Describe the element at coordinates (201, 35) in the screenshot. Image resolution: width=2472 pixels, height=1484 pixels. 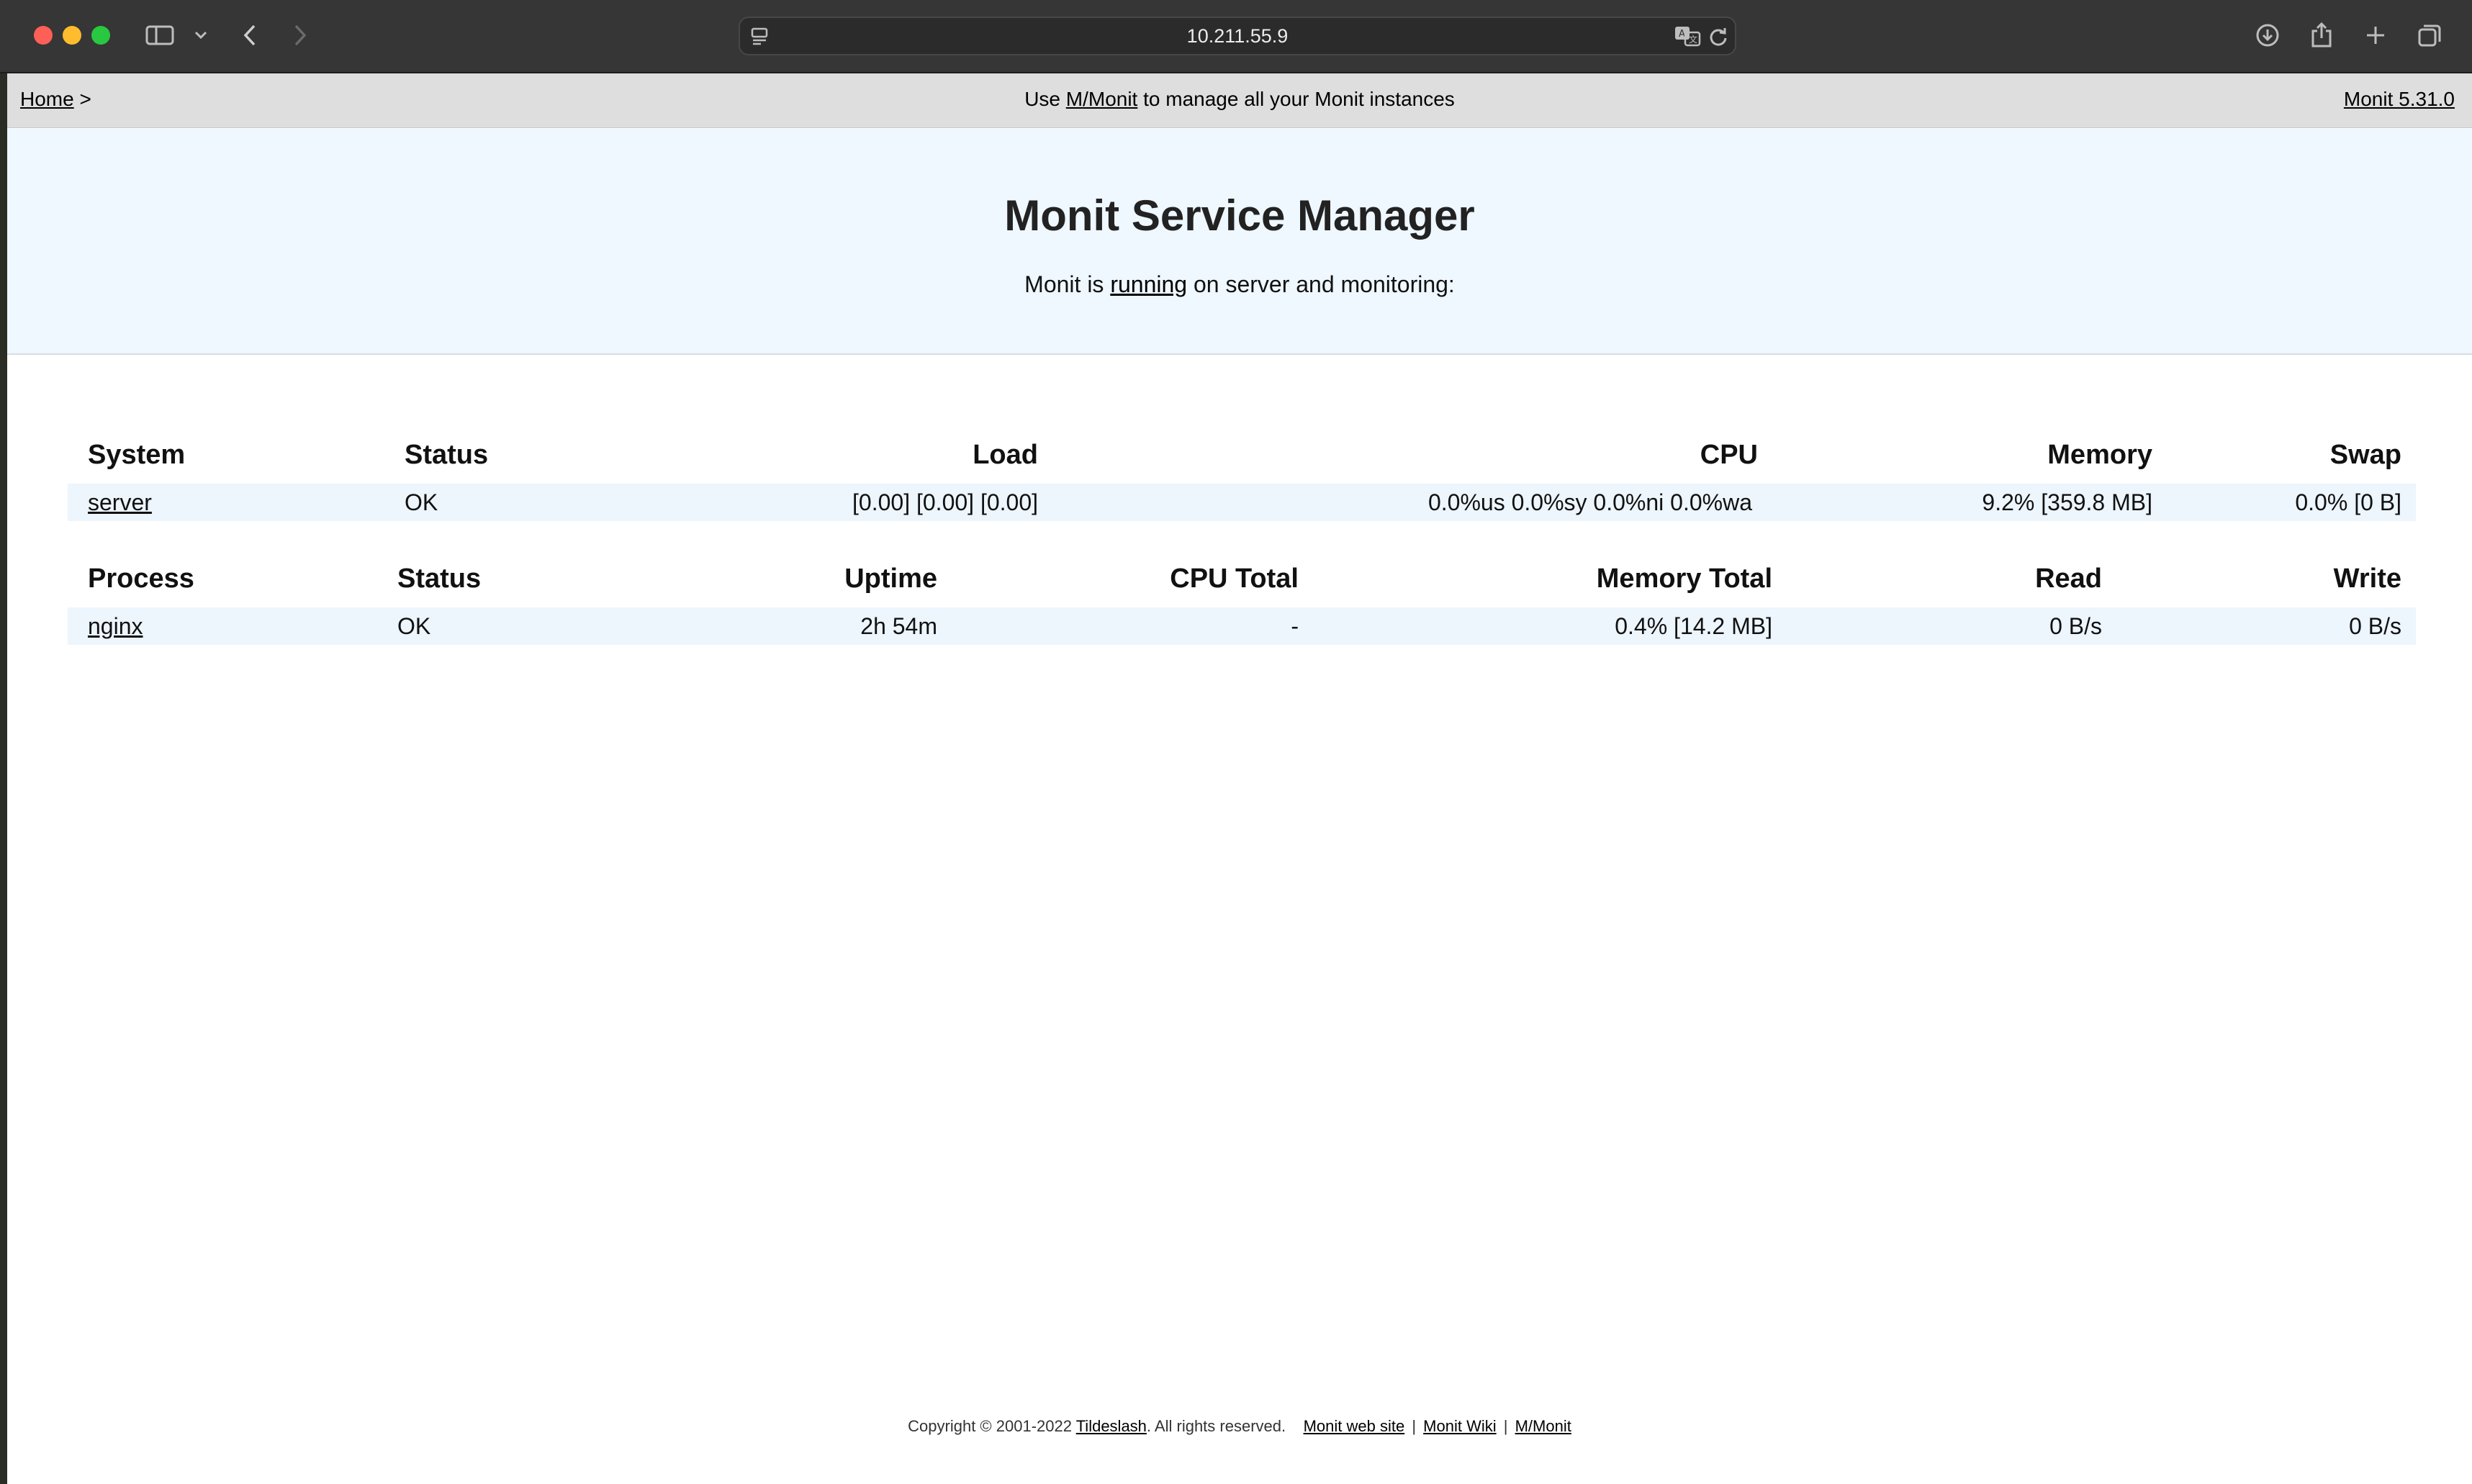
I see `chevron-down-icon` at that location.